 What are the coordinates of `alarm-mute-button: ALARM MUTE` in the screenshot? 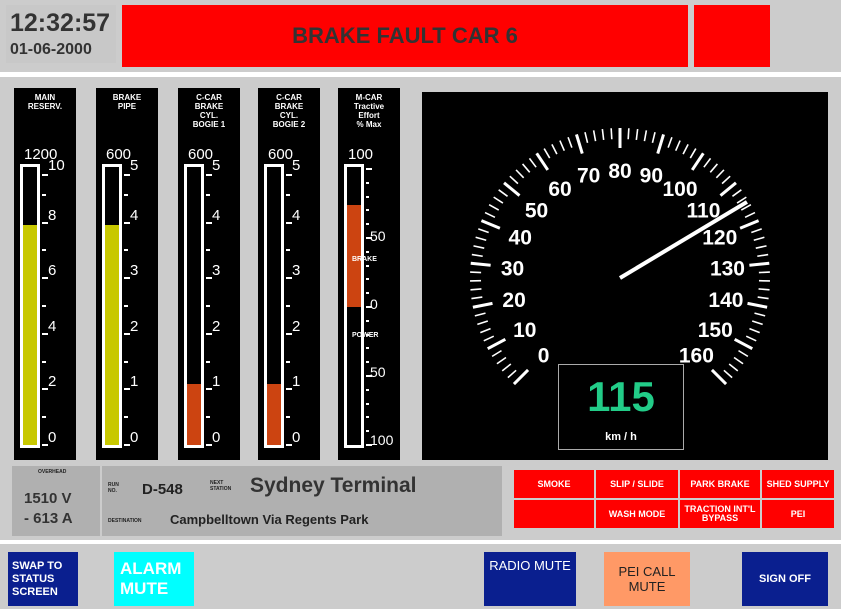 It's located at (154, 579).